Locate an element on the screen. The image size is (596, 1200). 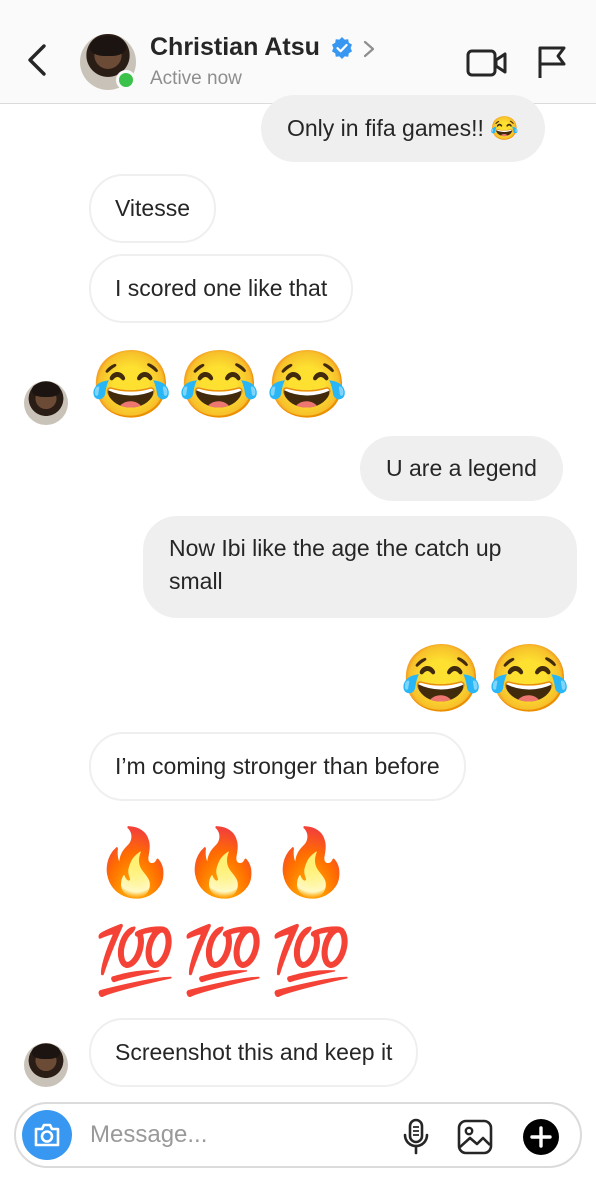
emoji-message: 💯💯💯 is located at coordinates (226, 960).